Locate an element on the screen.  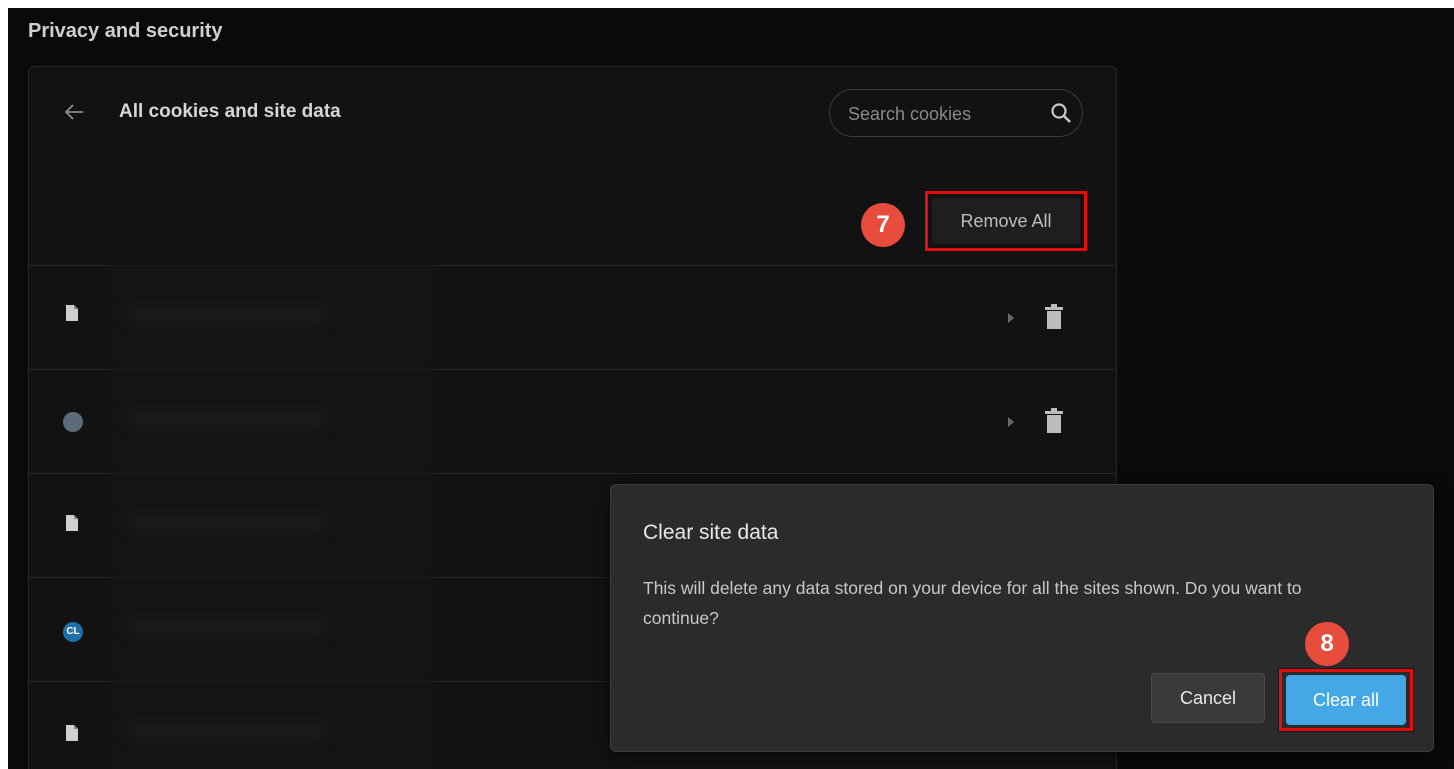
search-icon is located at coordinates (1061, 113).